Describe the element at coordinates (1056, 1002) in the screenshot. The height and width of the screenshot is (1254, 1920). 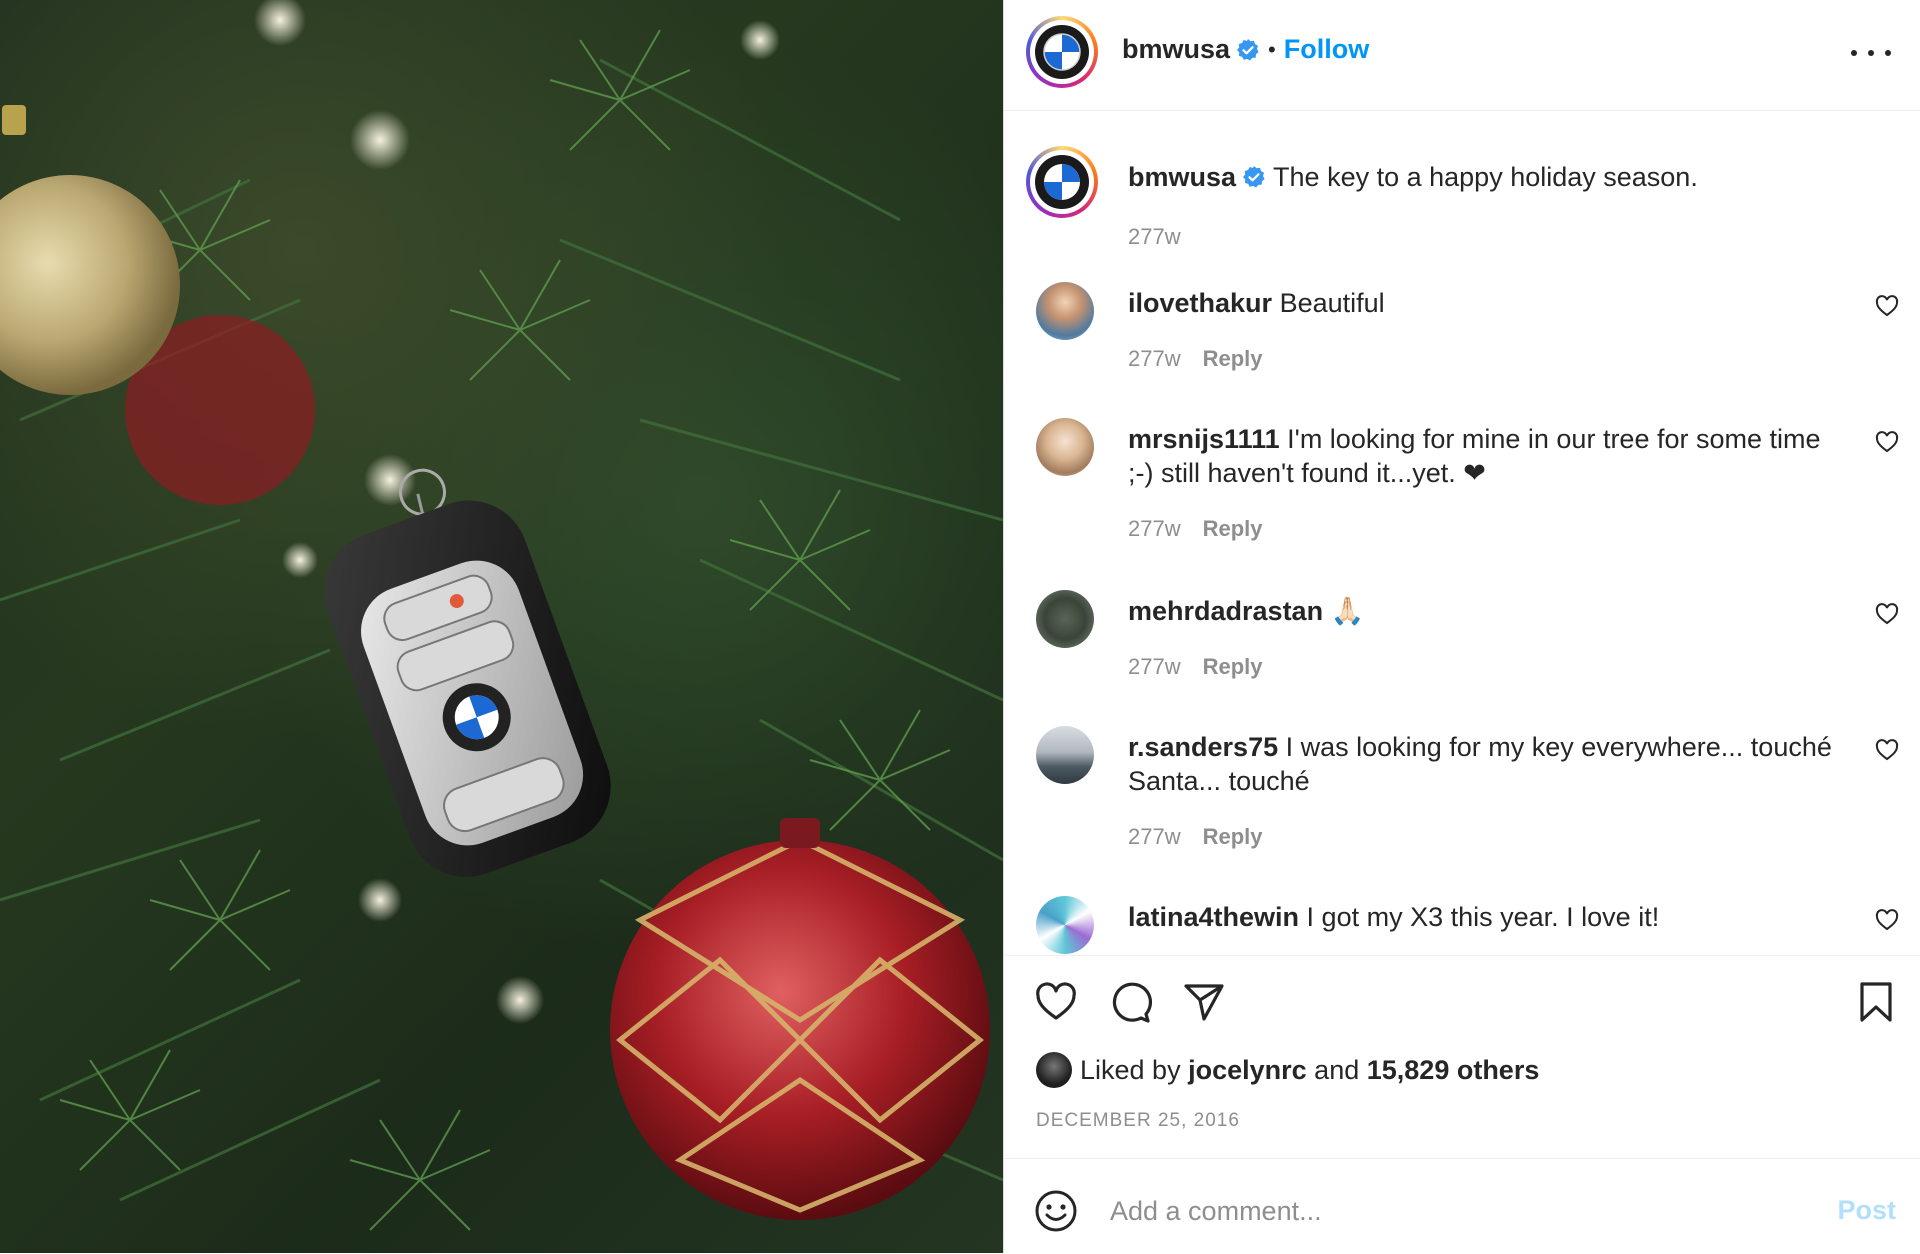
I see `like-heart-icon` at that location.